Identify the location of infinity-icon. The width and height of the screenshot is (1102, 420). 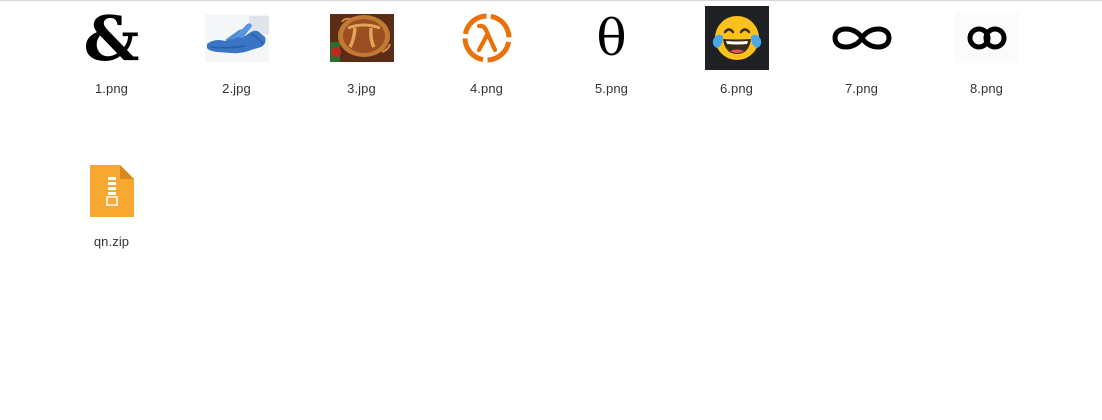
(861, 38).